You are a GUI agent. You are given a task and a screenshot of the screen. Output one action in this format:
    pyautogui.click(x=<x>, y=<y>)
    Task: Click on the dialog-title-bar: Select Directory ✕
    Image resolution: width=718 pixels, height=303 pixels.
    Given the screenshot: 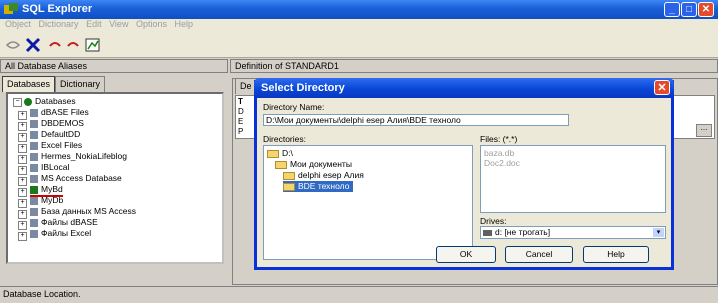 What is the action you would take?
    pyautogui.click(x=464, y=88)
    